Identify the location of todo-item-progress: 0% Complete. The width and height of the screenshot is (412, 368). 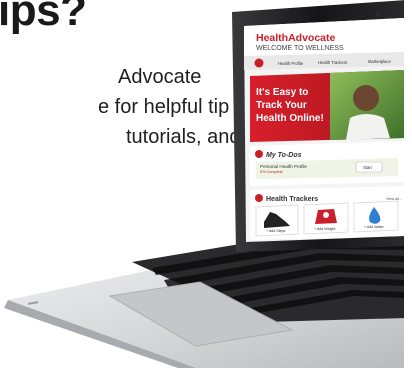
(271, 172).